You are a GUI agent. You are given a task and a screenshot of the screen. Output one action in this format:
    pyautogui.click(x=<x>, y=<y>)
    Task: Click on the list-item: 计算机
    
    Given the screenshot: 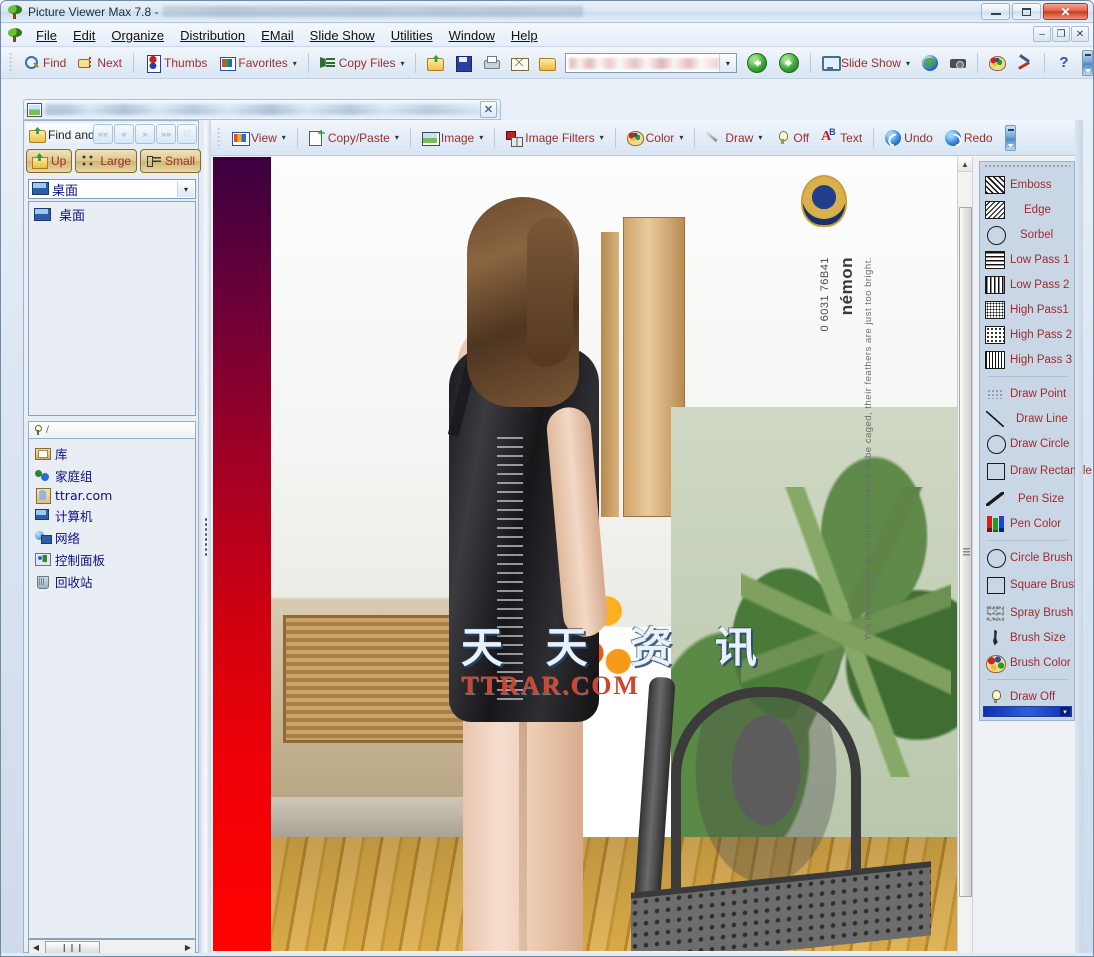 What is the action you would take?
    pyautogui.click(x=112, y=515)
    